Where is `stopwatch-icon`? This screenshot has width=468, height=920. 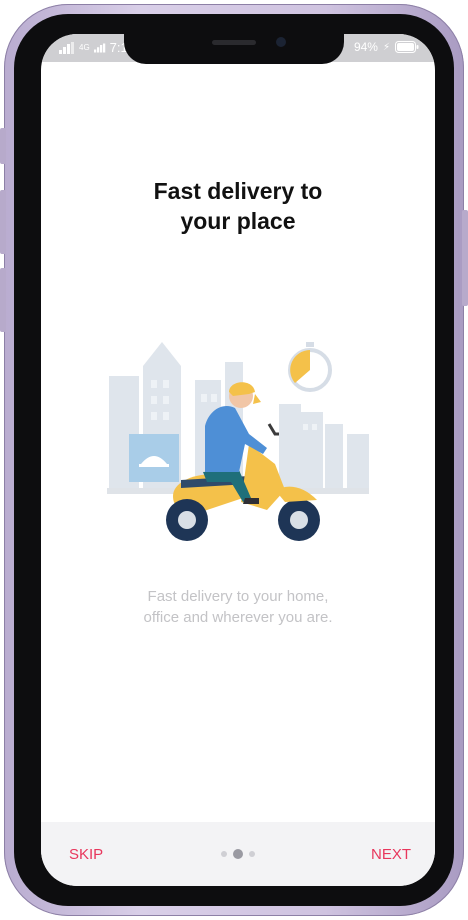 stopwatch-icon is located at coordinates (310, 367).